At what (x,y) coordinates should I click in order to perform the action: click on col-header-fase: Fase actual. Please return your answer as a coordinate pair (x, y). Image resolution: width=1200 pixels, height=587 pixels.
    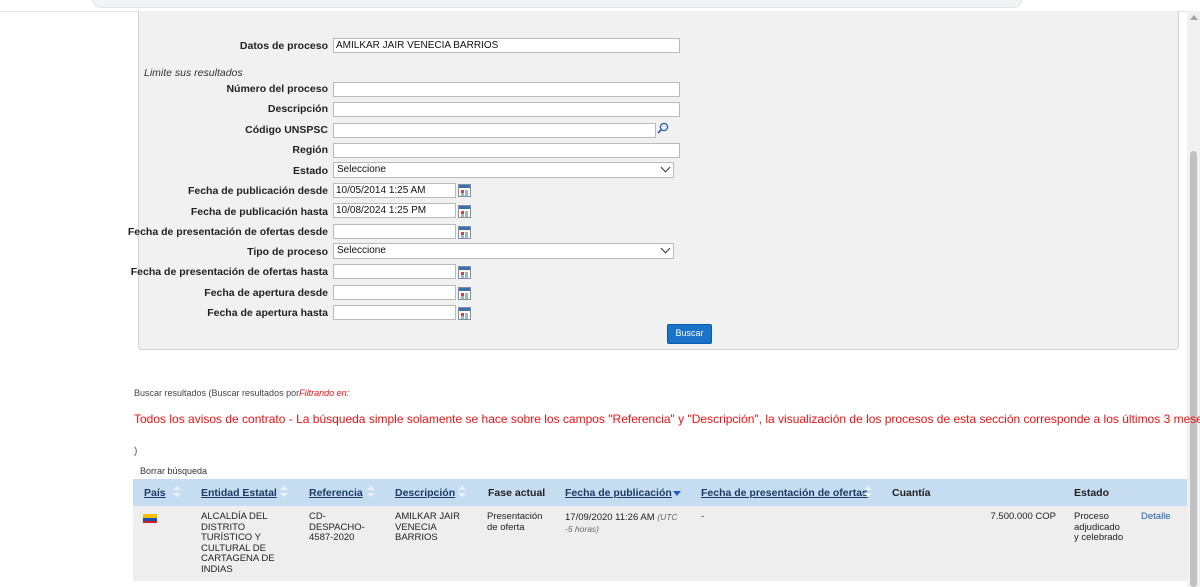
    Looking at the image, I should click on (517, 493).